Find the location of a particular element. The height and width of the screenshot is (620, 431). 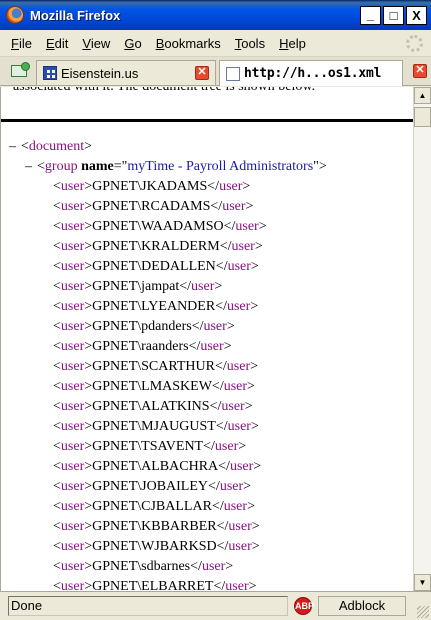

user-value: GPNET\LYEANDER is located at coordinates (154, 306).